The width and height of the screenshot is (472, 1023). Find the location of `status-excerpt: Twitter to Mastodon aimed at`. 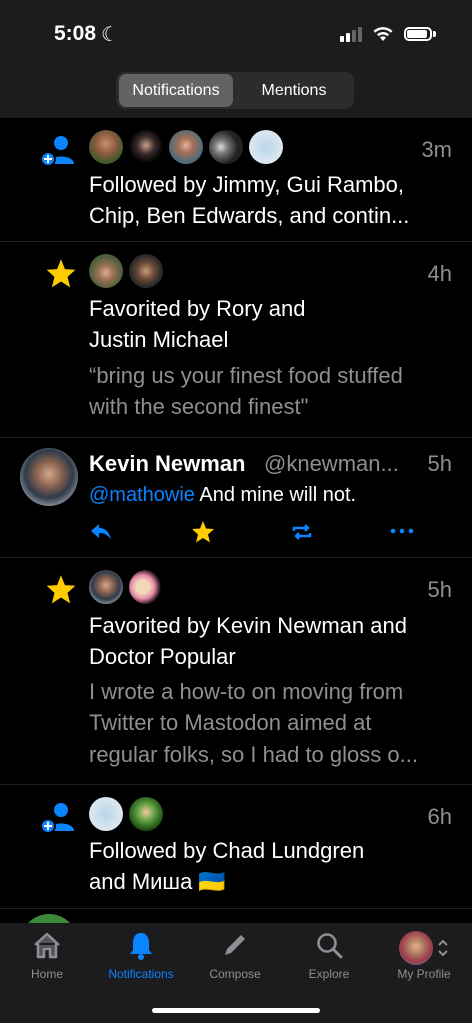

status-excerpt: Twitter to Mastodon aimed at is located at coordinates (230, 722).